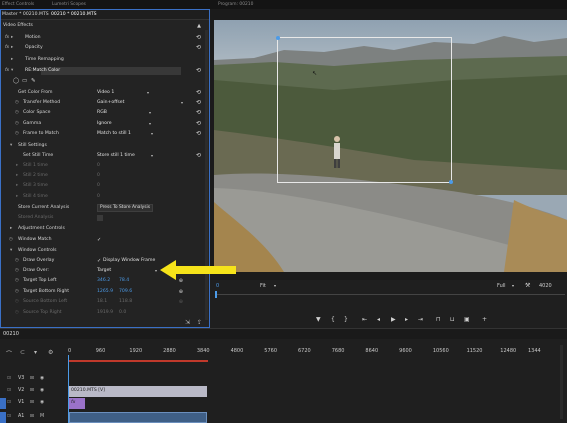 The width and height of the screenshot is (567, 423). Describe the element at coordinates (333, 320) in the screenshot. I see `mark-in-icon: {` at that location.